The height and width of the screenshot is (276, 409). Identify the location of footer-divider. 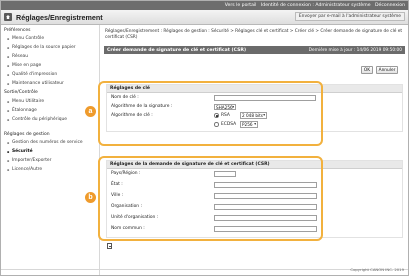
(204, 269).